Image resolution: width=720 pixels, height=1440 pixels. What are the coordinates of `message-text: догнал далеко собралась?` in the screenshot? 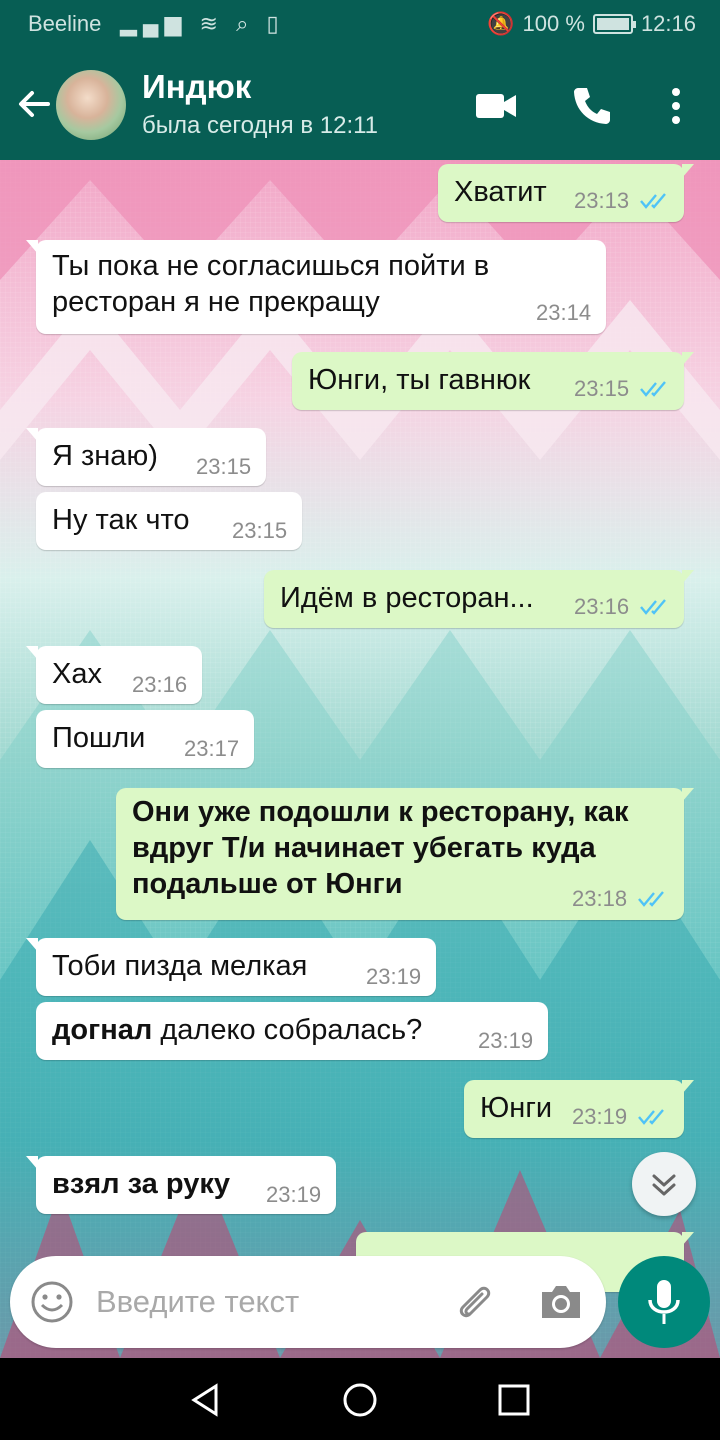 It's located at (237, 1030).